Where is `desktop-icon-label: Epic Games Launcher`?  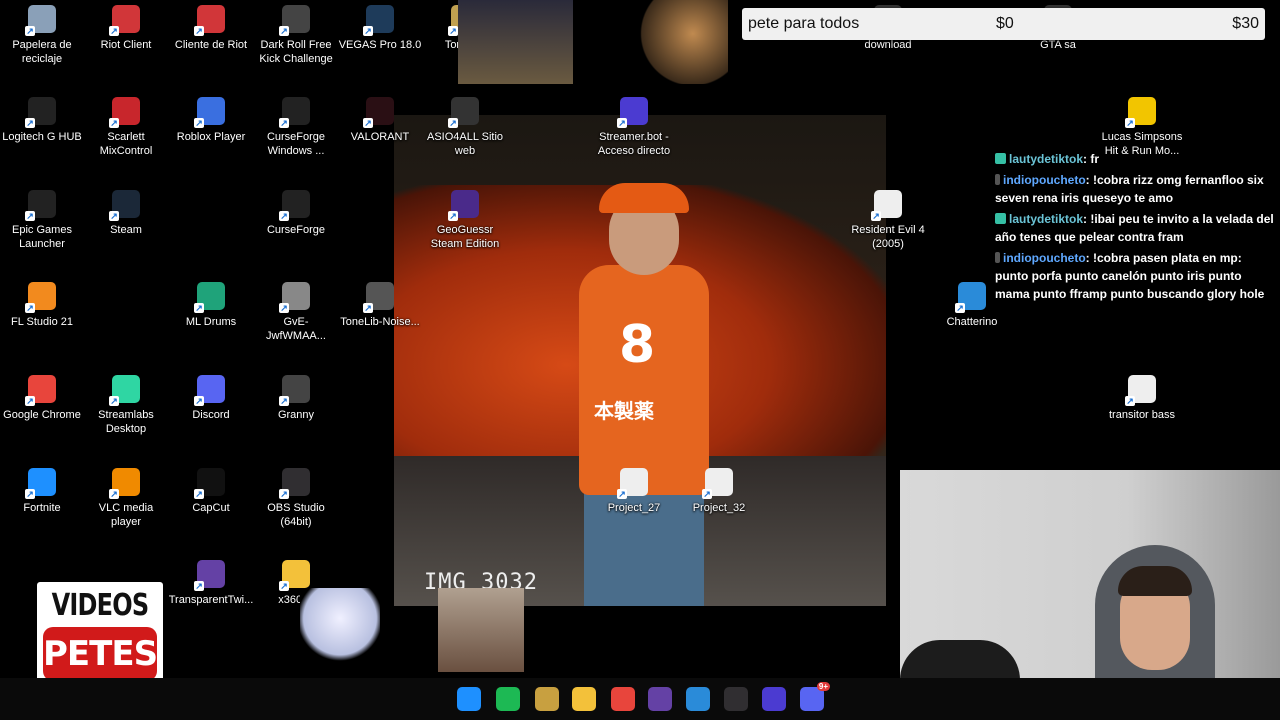 desktop-icon-label: Epic Games Launcher is located at coordinates (42, 237).